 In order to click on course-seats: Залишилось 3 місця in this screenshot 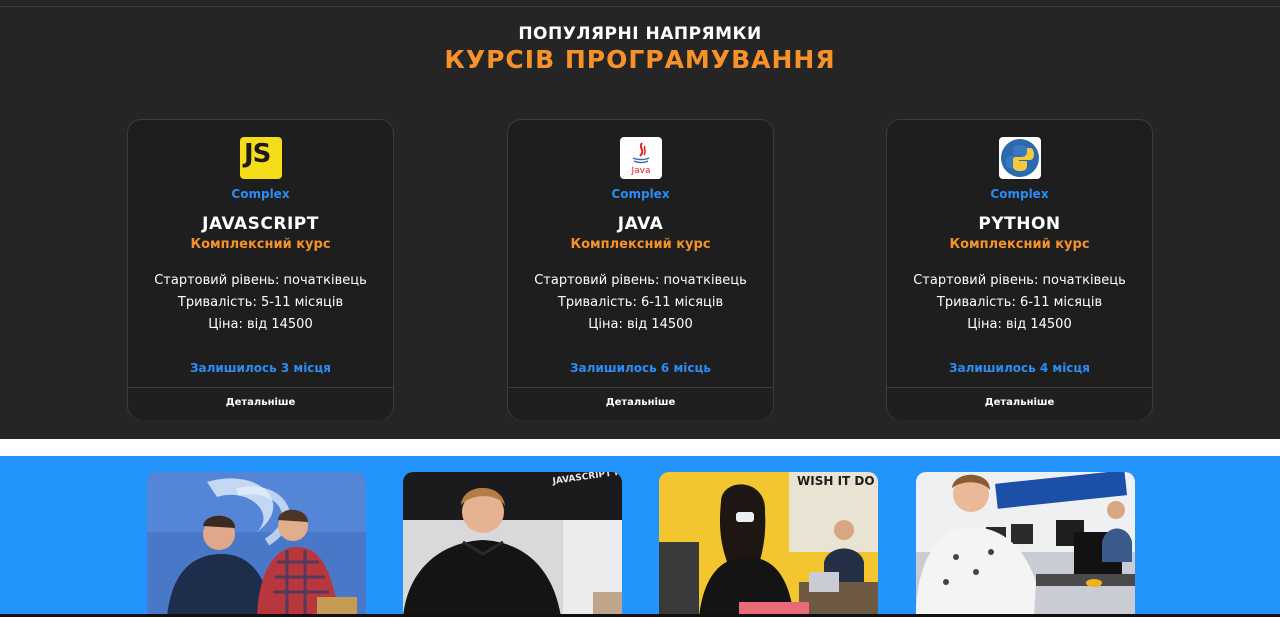, I will do `click(260, 368)`.